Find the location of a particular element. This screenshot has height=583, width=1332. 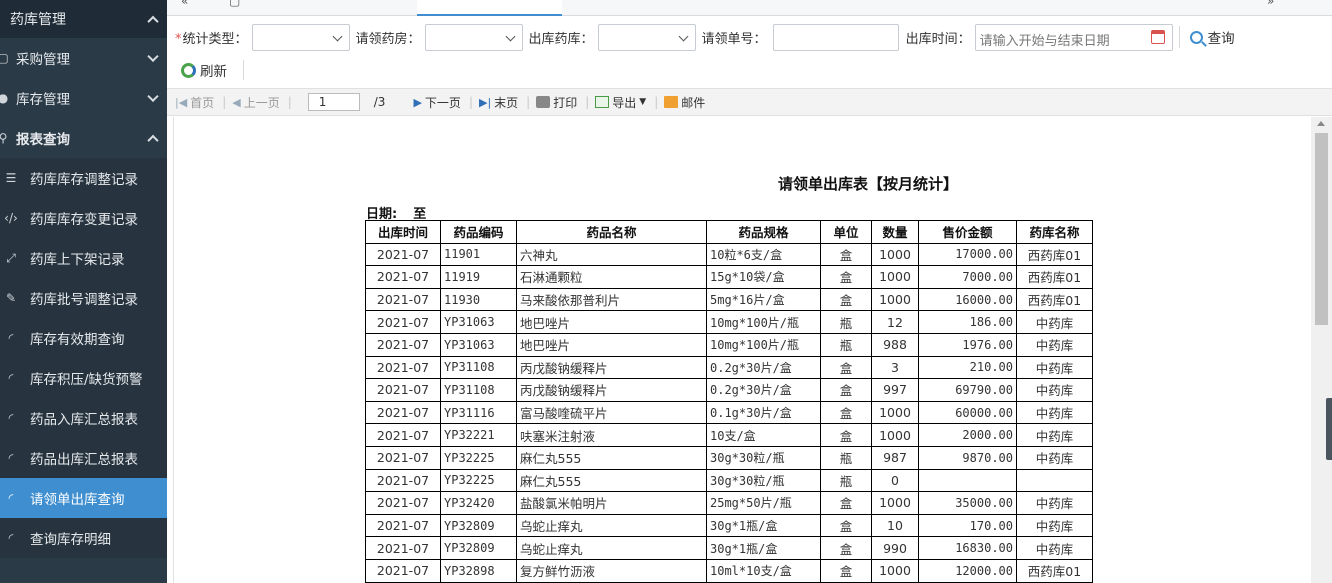

column-header: 药库名称 is located at coordinates (1054, 232).